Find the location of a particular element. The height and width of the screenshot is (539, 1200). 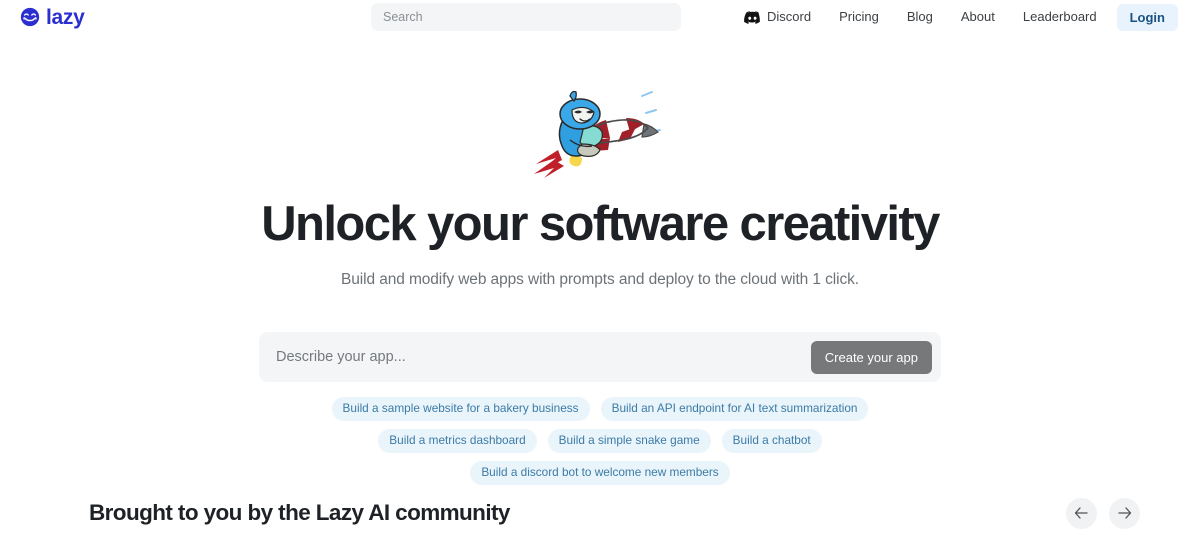

login-button: Login is located at coordinates (1147, 17).